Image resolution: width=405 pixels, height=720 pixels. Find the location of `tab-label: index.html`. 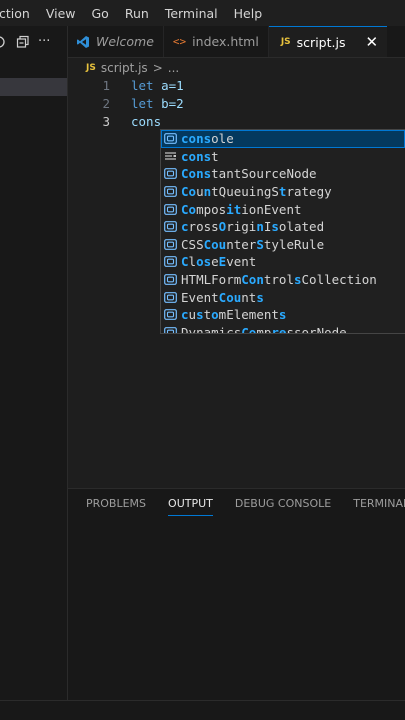

tab-label: index.html is located at coordinates (225, 41).